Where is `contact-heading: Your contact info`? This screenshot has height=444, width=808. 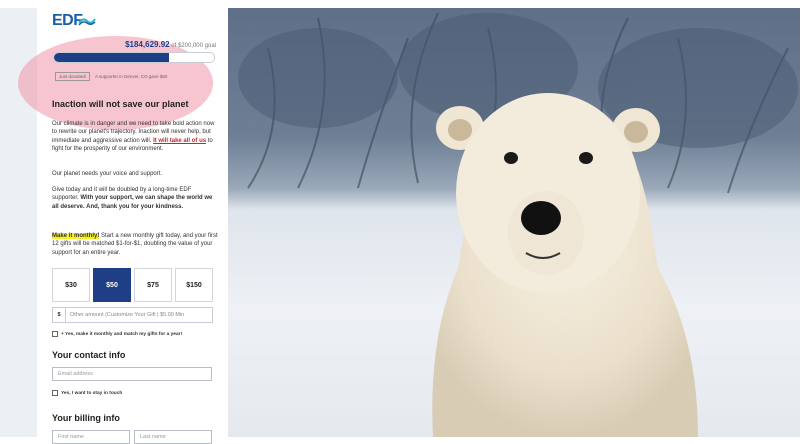
contact-heading: Your contact info is located at coordinates (89, 355).